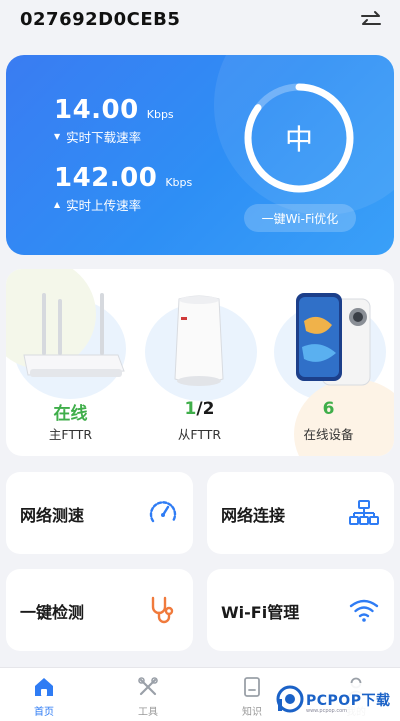 Image resolution: width=400 pixels, height=721 pixels. I want to click on sub-fttr-total-count: /2, so click(205, 409).